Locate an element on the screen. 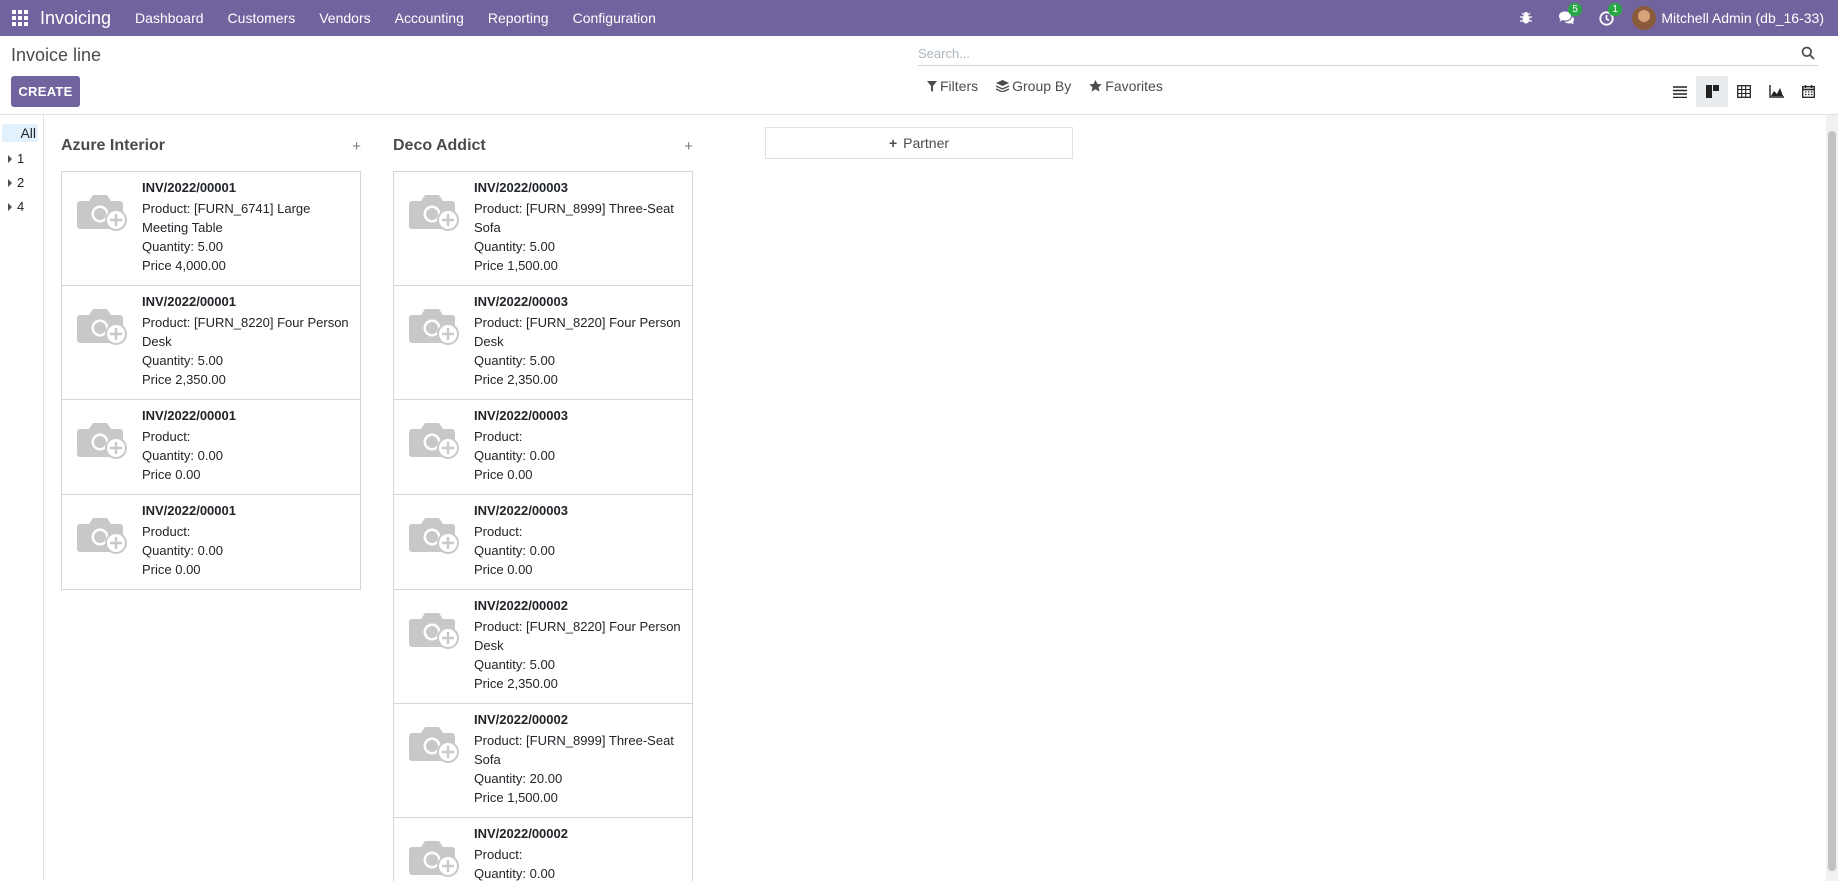 The height and width of the screenshot is (881, 1838). favorites-button: Favorites is located at coordinates (1126, 86).